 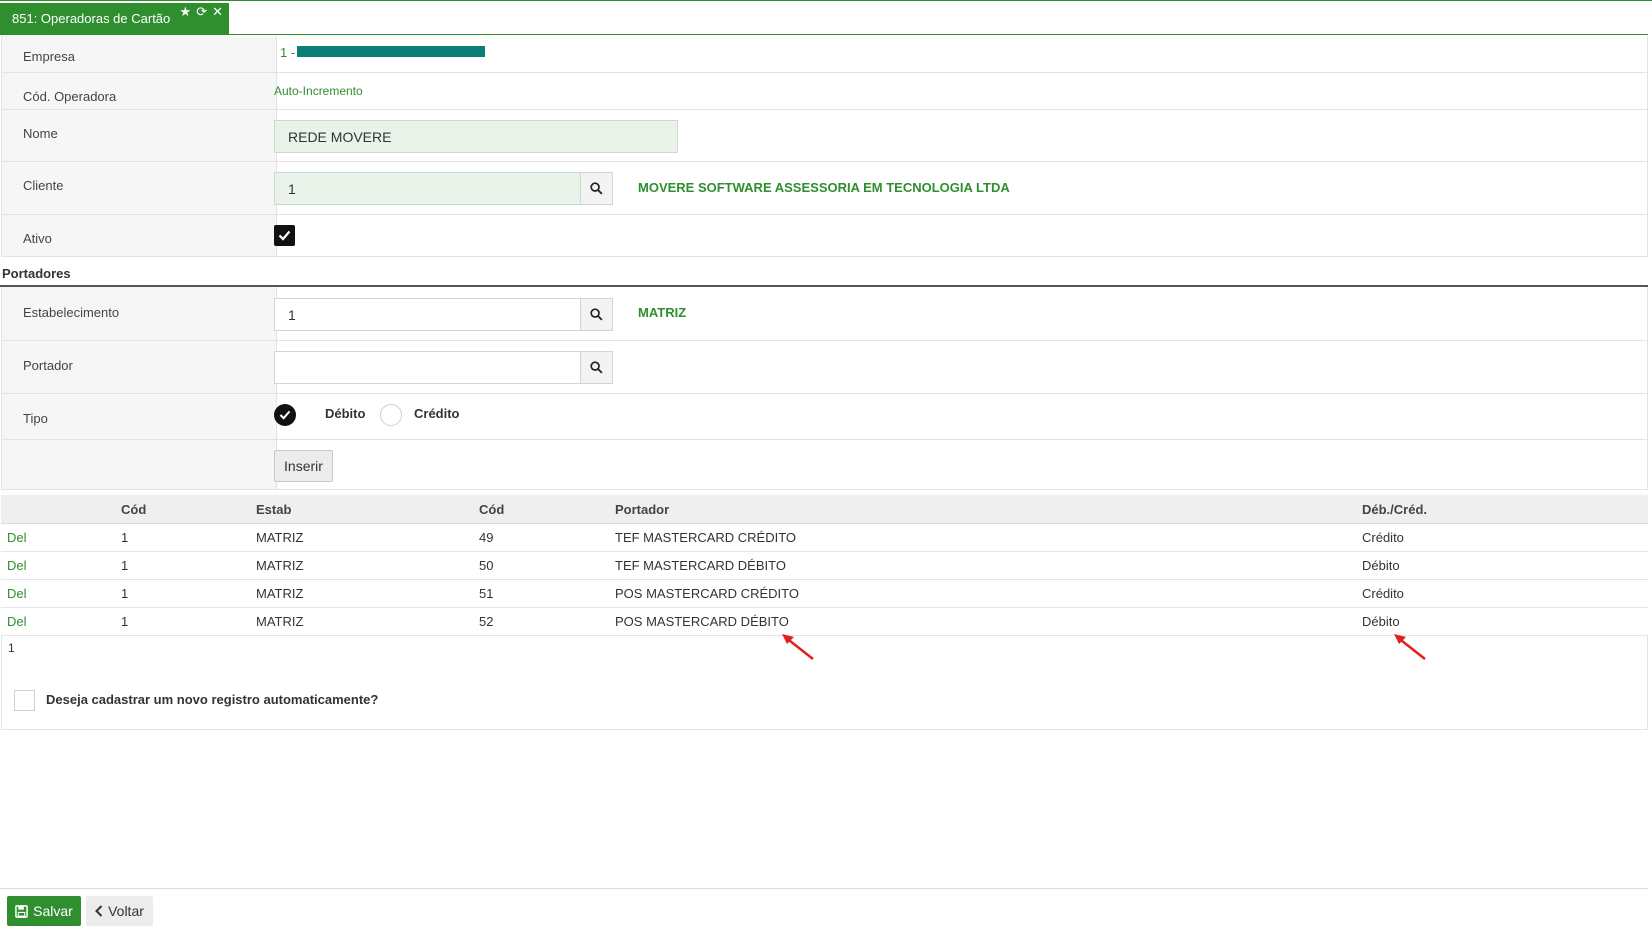 What do you see at coordinates (91, 18) in the screenshot?
I see `tab-title: 851: Operadoras de Cartão` at bounding box center [91, 18].